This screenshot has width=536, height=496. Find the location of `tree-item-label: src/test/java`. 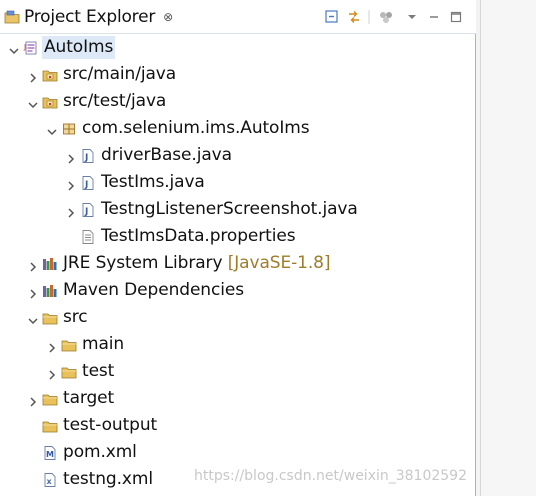

tree-item-label: src/test/java is located at coordinates (114, 101).